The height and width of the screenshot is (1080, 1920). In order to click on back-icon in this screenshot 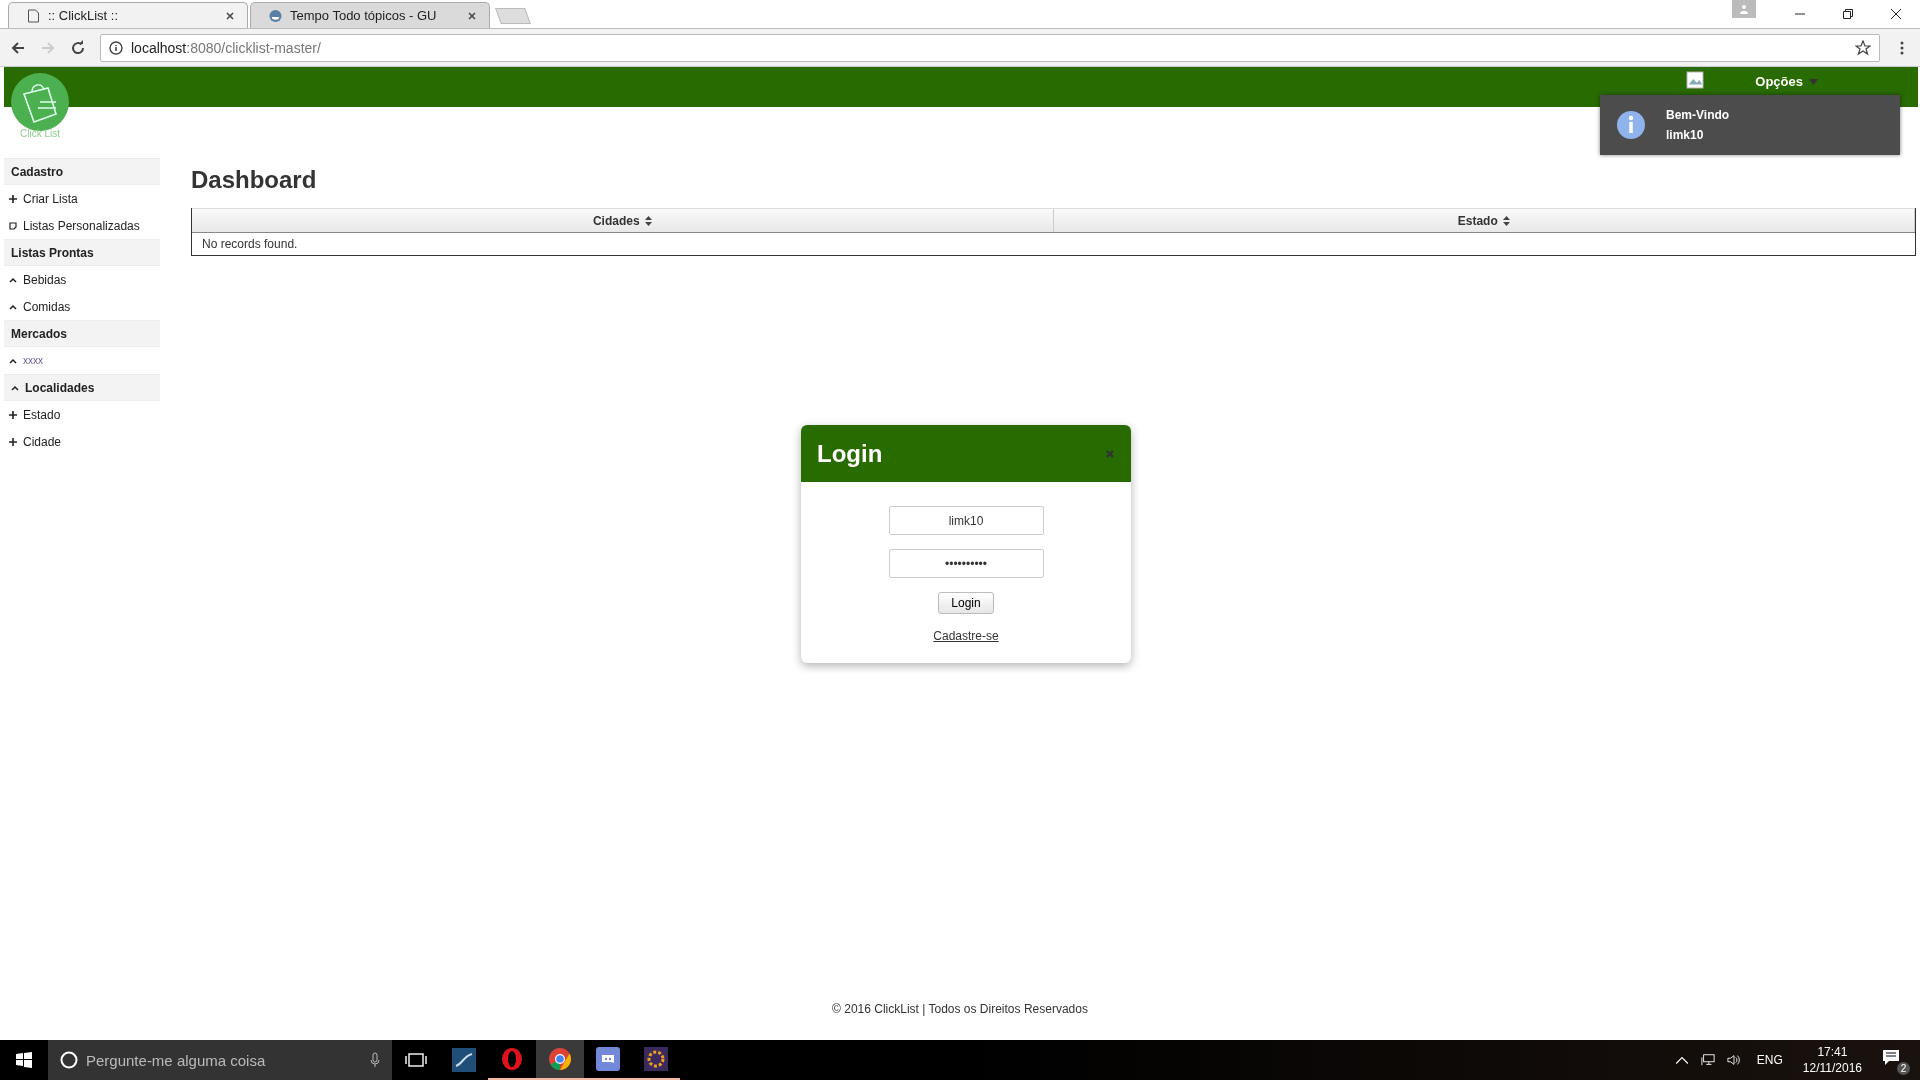, I will do `click(18, 47)`.